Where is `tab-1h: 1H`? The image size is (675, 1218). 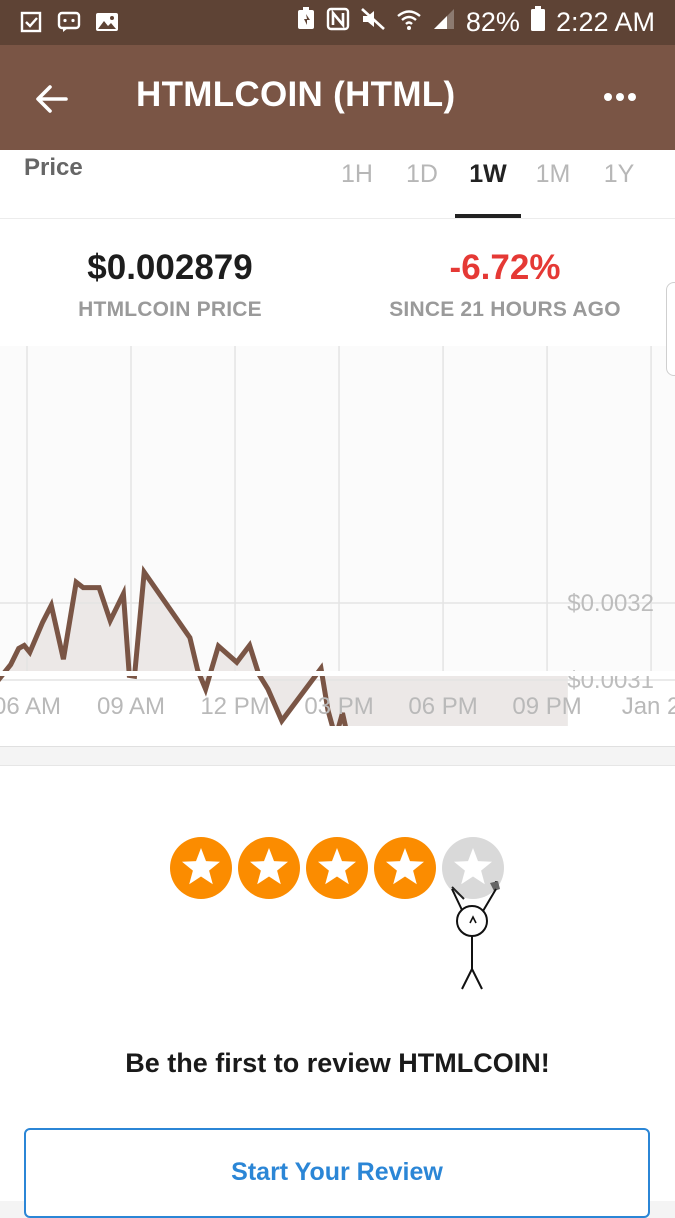 tab-1h: 1H is located at coordinates (357, 174).